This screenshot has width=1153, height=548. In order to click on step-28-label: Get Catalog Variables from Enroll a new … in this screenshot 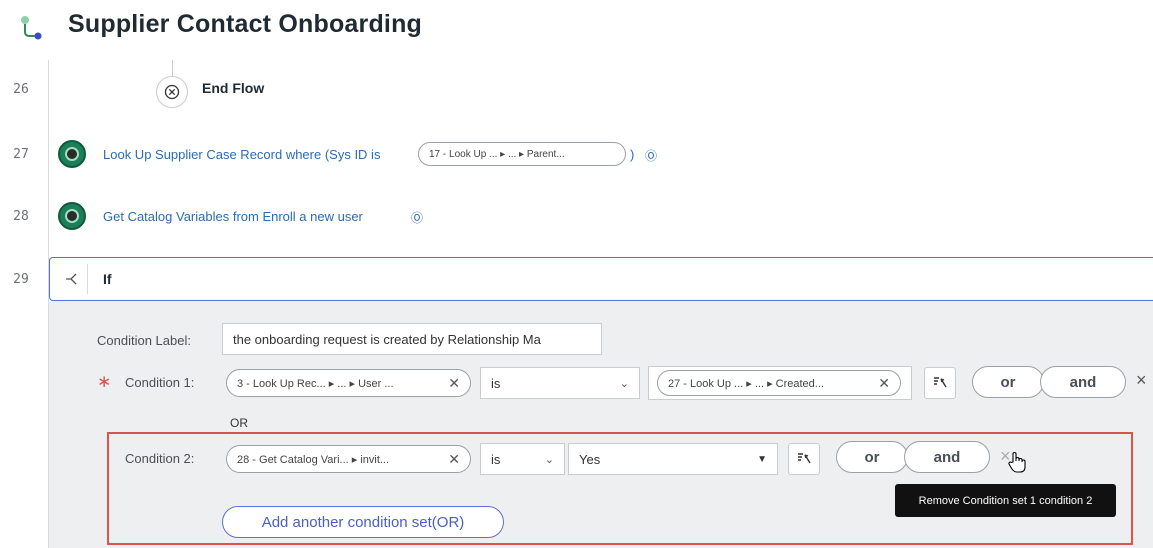, I will do `click(233, 216)`.